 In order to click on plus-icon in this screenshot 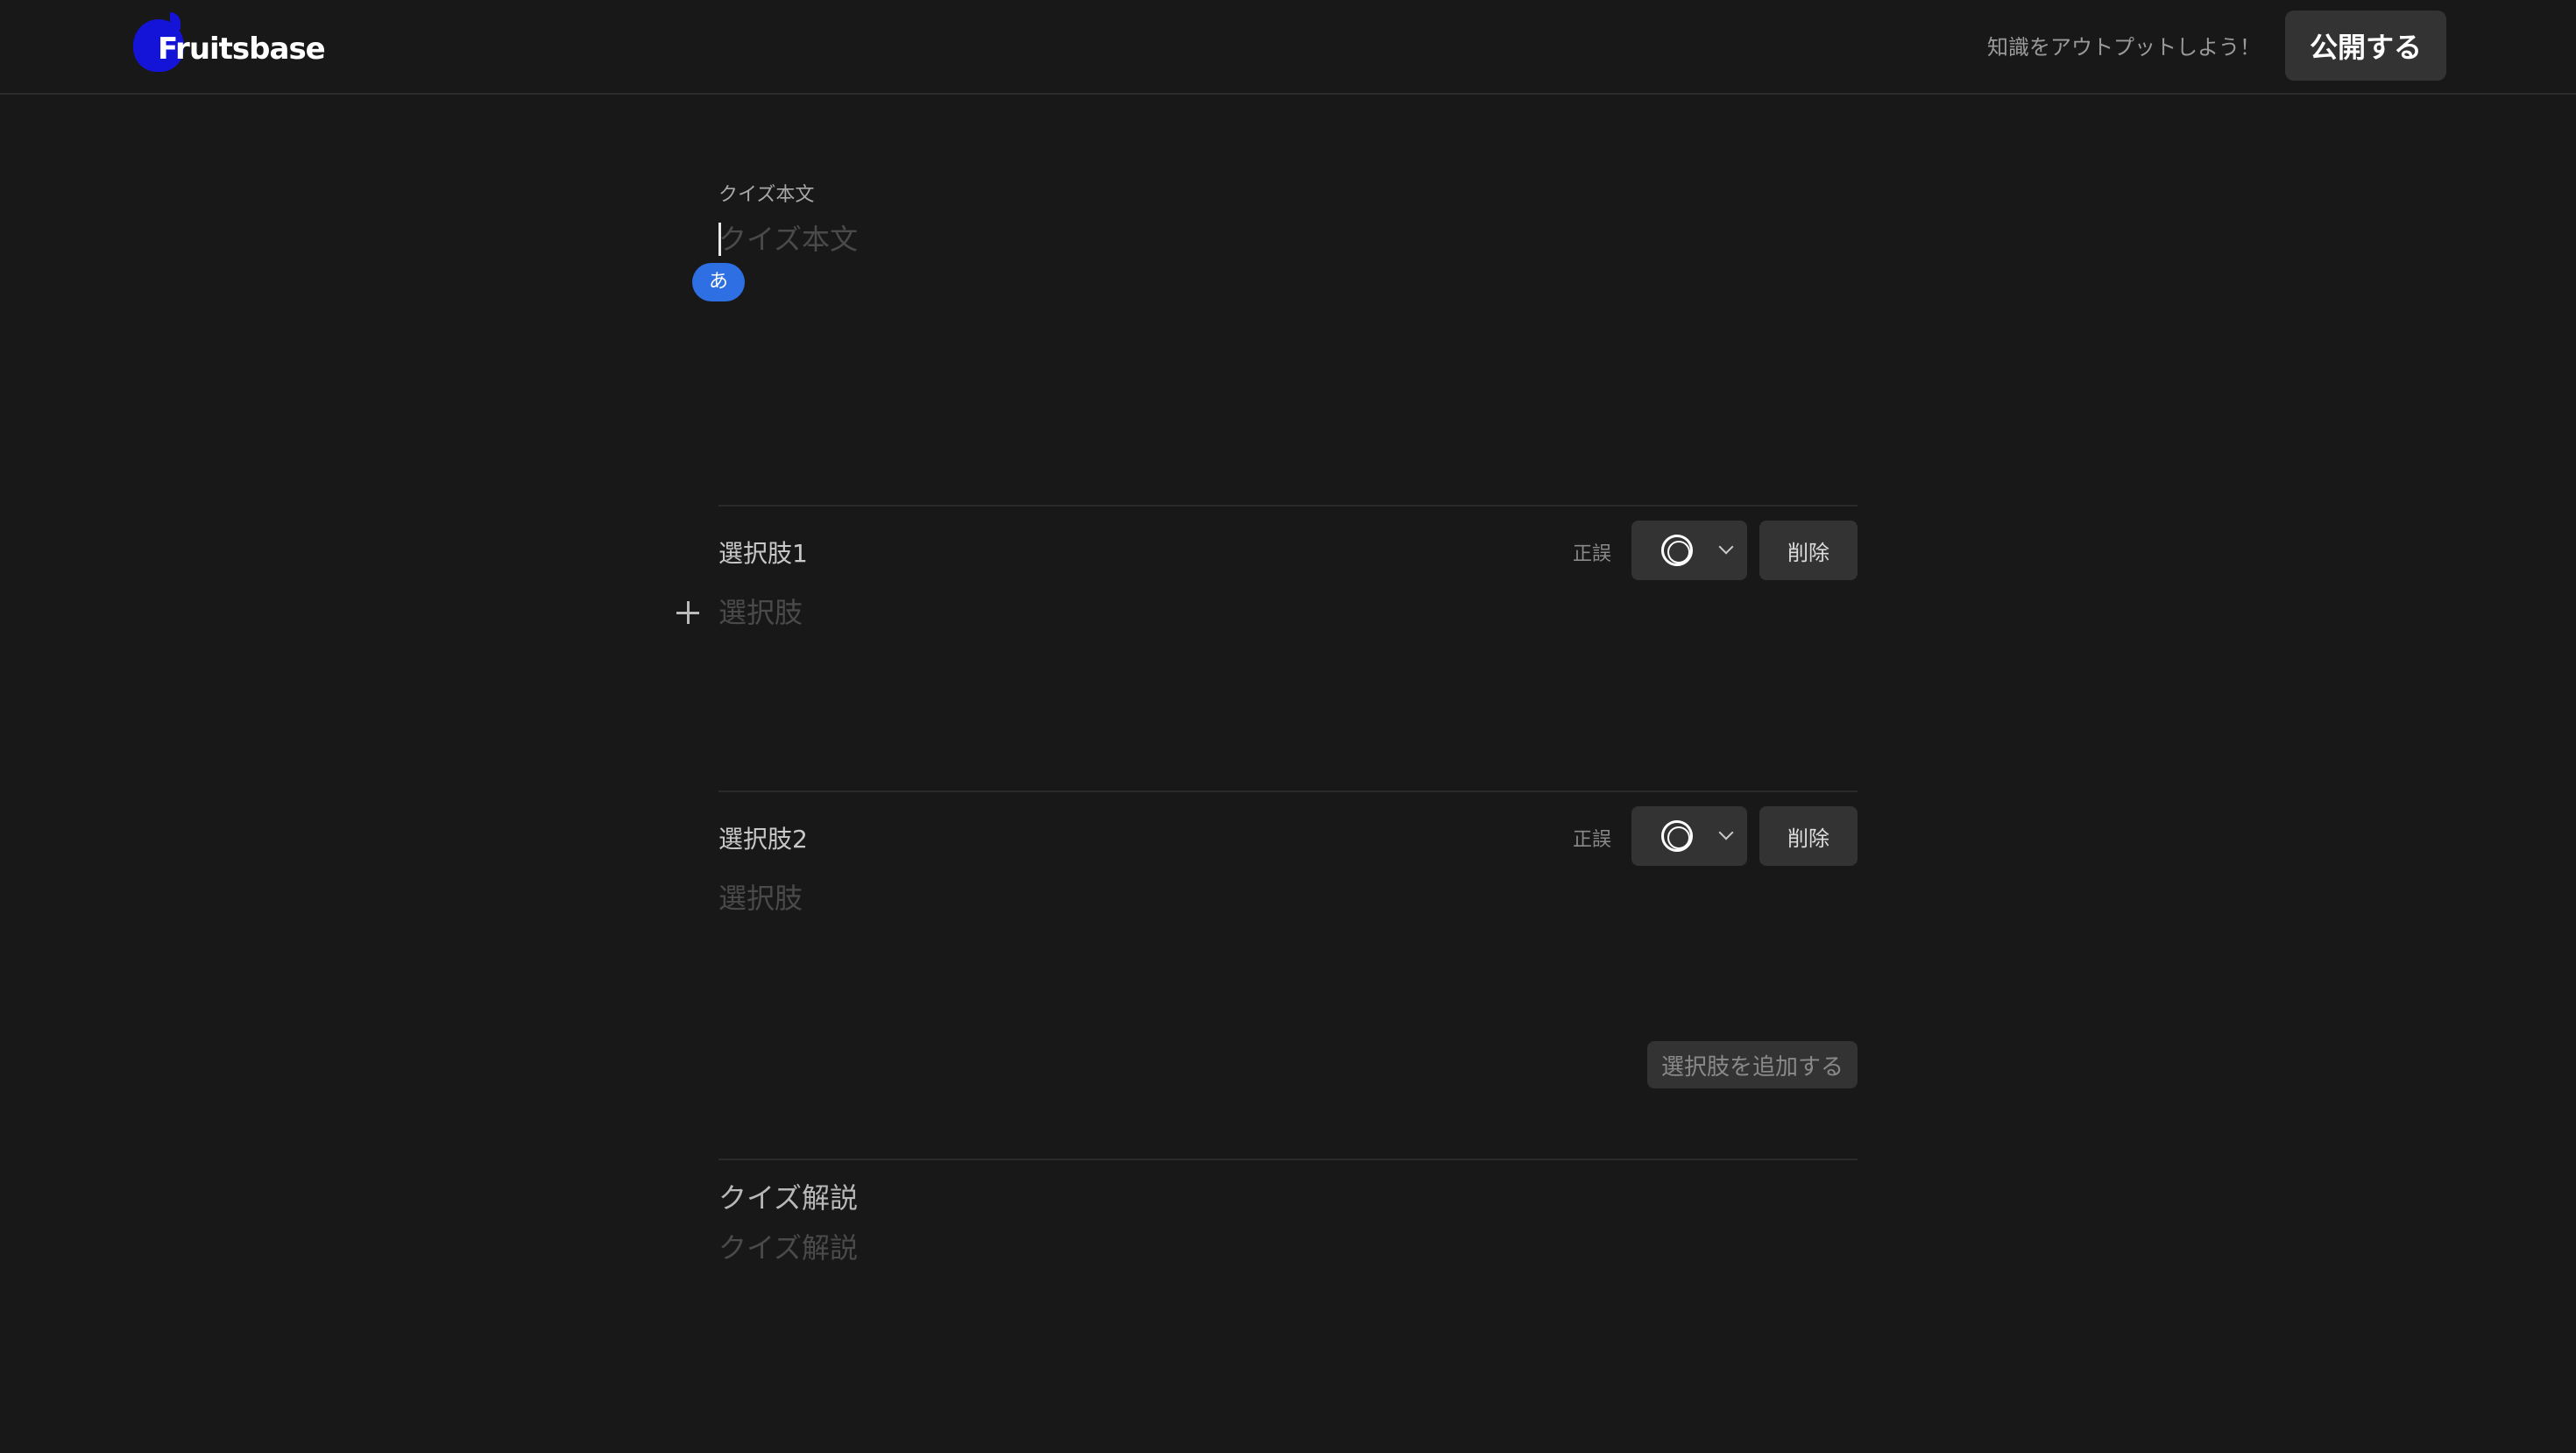, I will do `click(687, 612)`.